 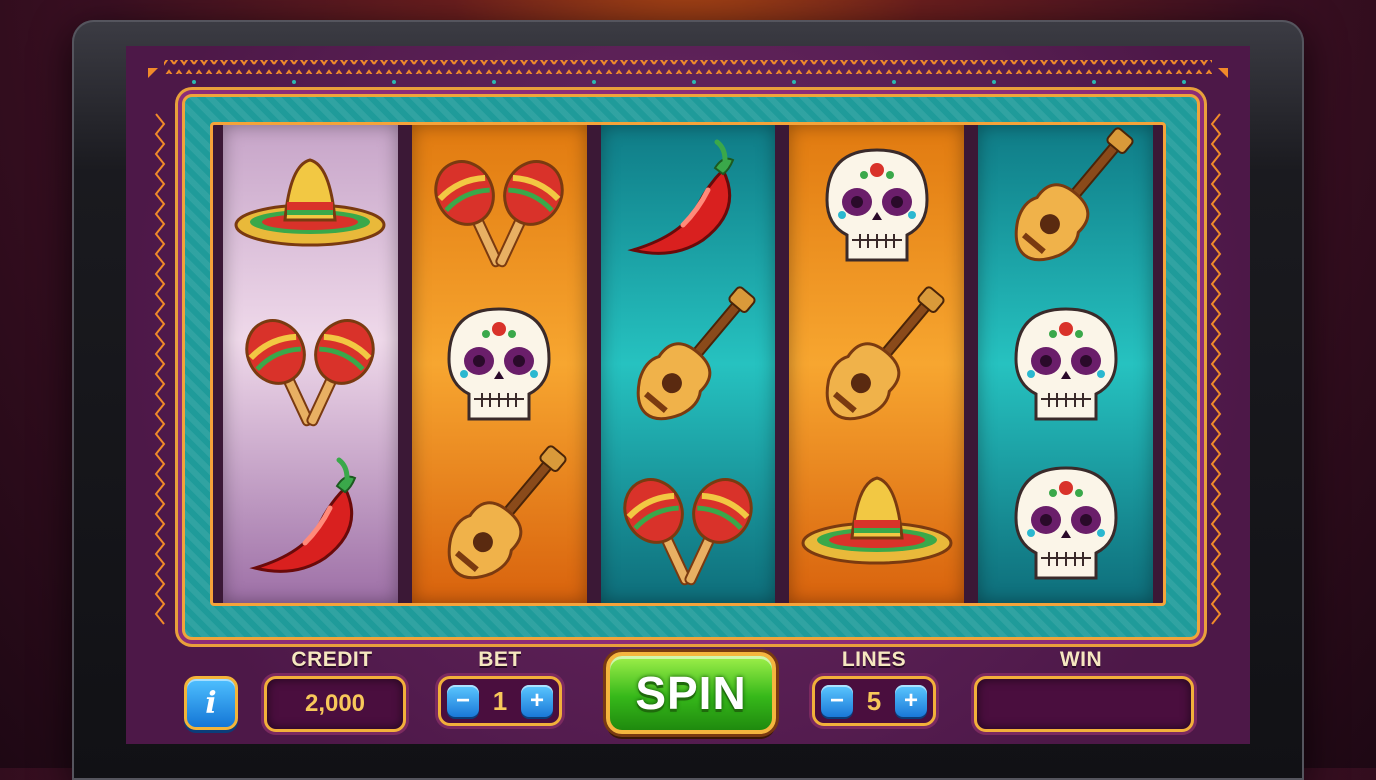 I want to click on credit-value: 2,000, so click(x=335, y=703).